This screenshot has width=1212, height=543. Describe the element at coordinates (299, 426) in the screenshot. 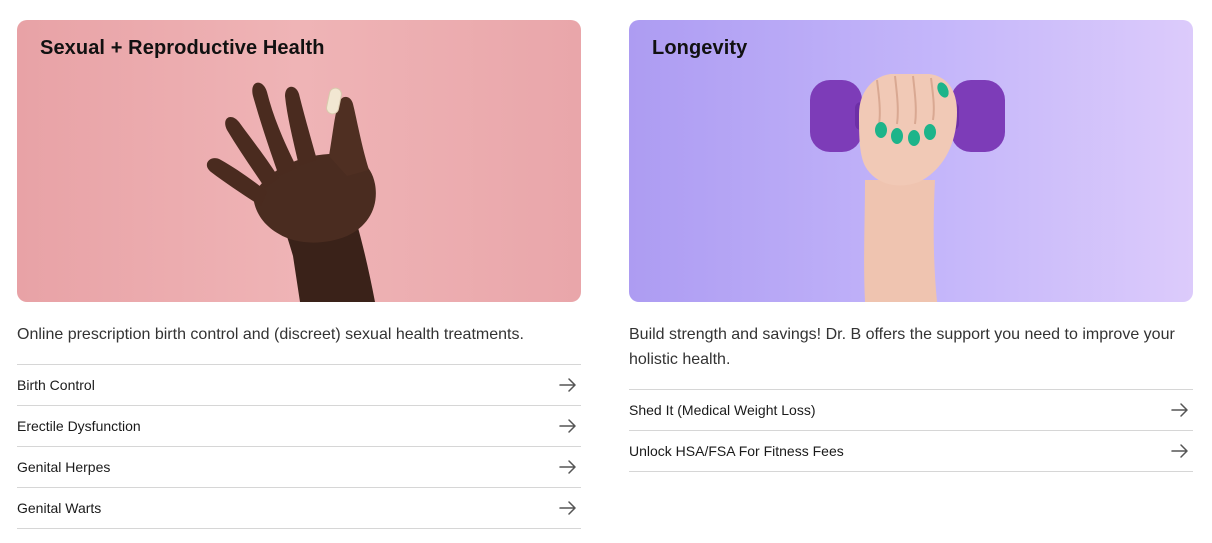

I see `link-erectile-dysfunction: Erectile Dysfunction` at that location.